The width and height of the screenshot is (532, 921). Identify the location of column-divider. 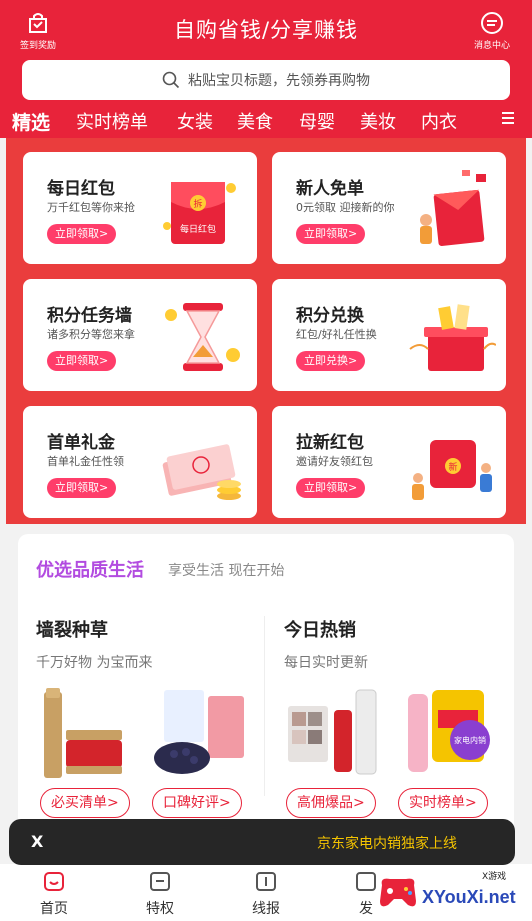
(264, 706).